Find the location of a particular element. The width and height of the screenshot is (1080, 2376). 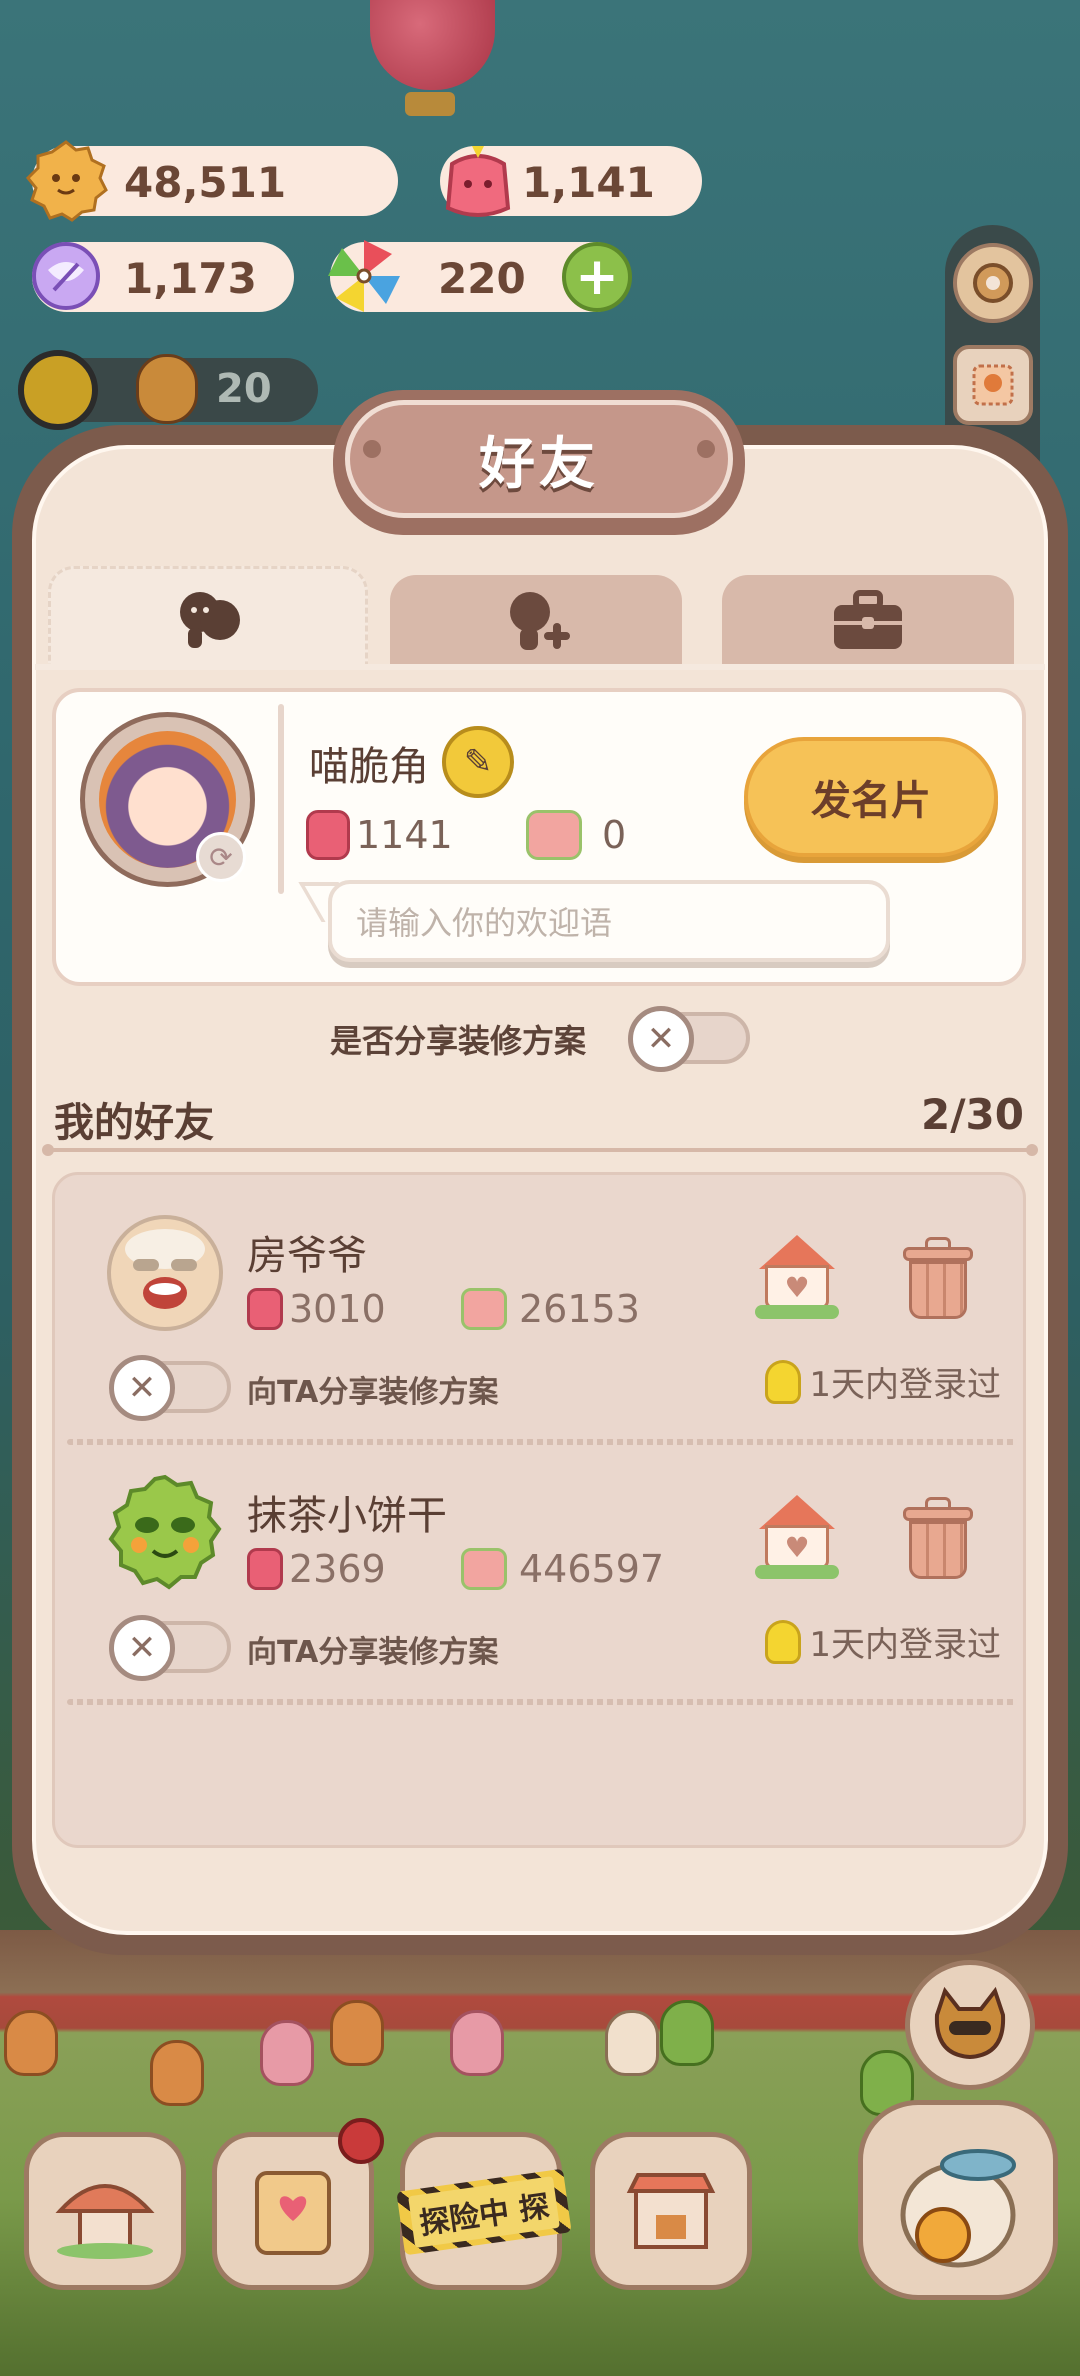

jelly-counter: 1,141 is located at coordinates (571, 181).